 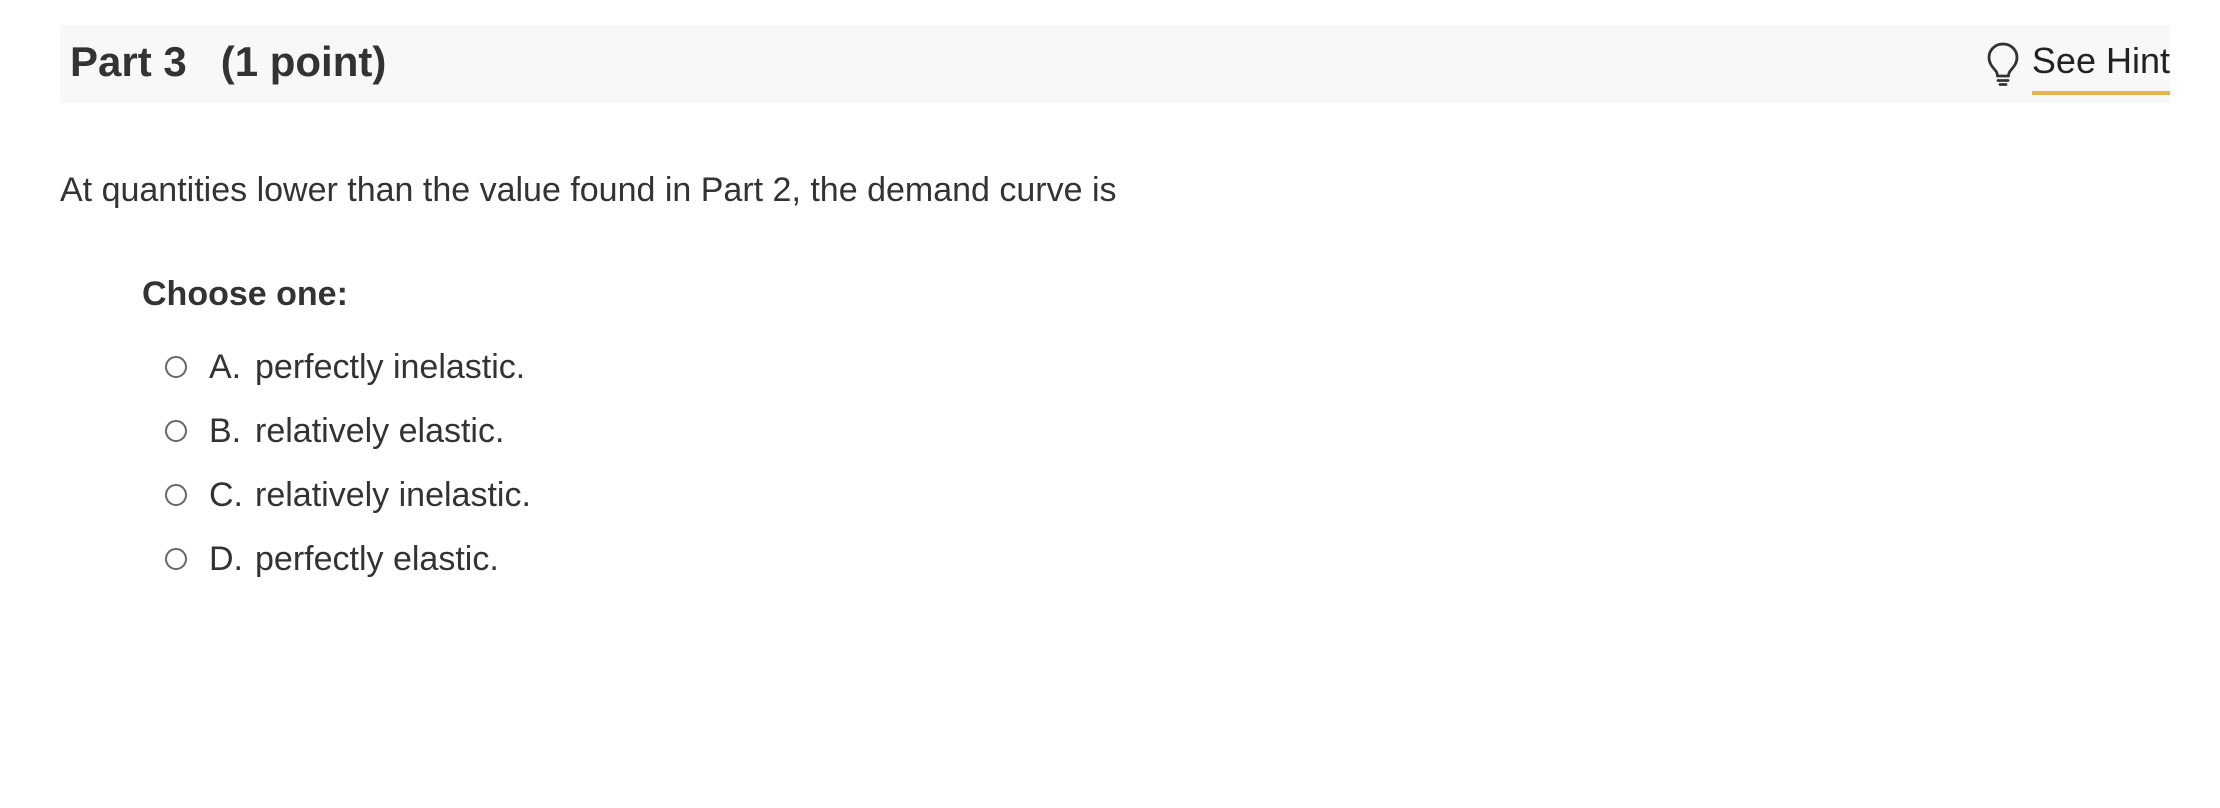 I want to click on part-points: (1 point), so click(x=303, y=61).